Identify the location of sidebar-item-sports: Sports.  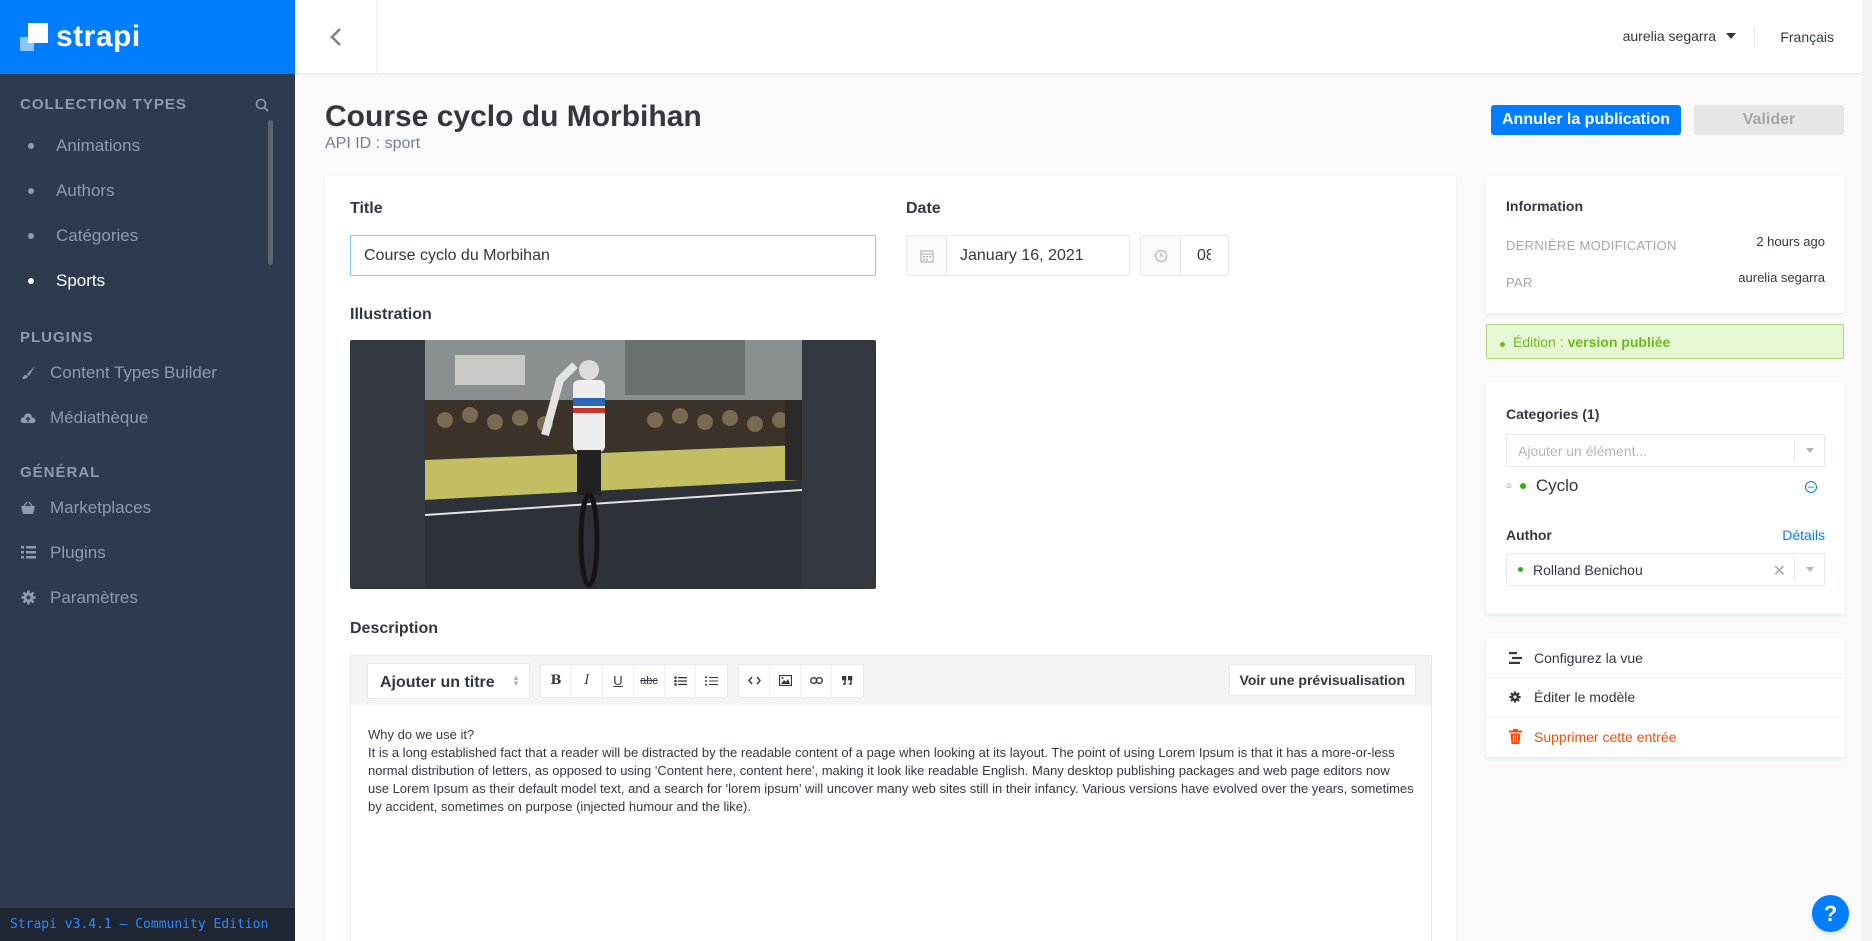
(144, 280).